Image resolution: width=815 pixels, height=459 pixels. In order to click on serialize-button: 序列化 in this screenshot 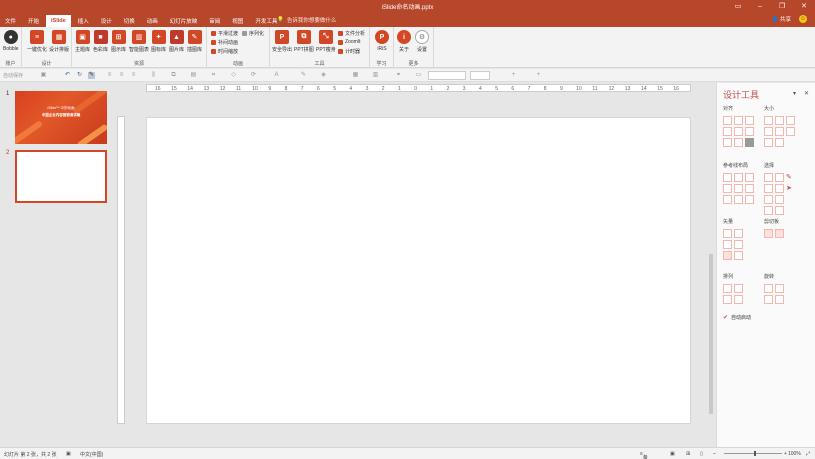, I will do `click(253, 33)`.